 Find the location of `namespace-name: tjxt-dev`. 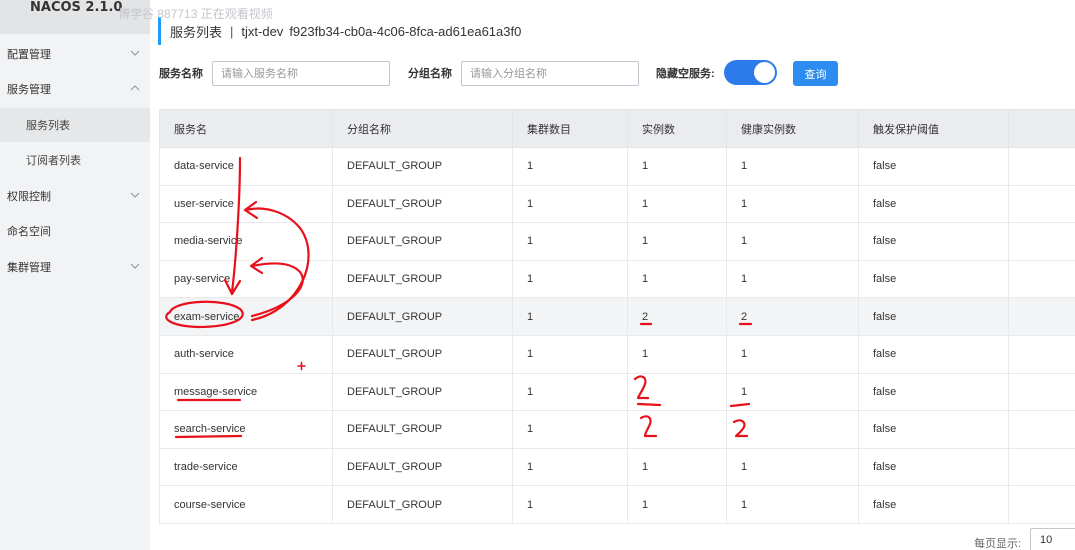

namespace-name: tjxt-dev is located at coordinates (262, 31).